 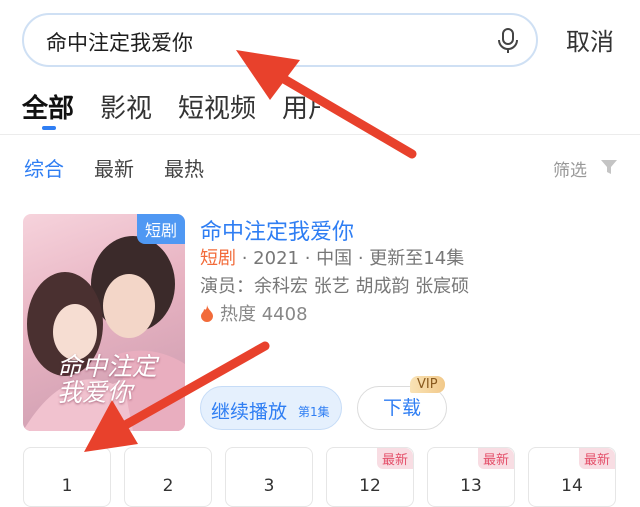 I want to click on heat-value: 热度 4408, so click(x=264, y=314).